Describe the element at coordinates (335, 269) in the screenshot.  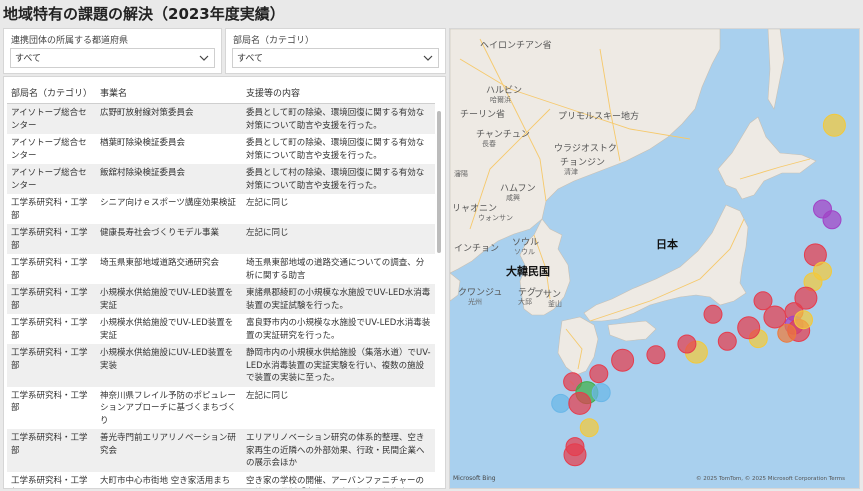
I see `cell-support: 埼玉県東部地域の道路交通についての調査、分析に関する助言` at that location.